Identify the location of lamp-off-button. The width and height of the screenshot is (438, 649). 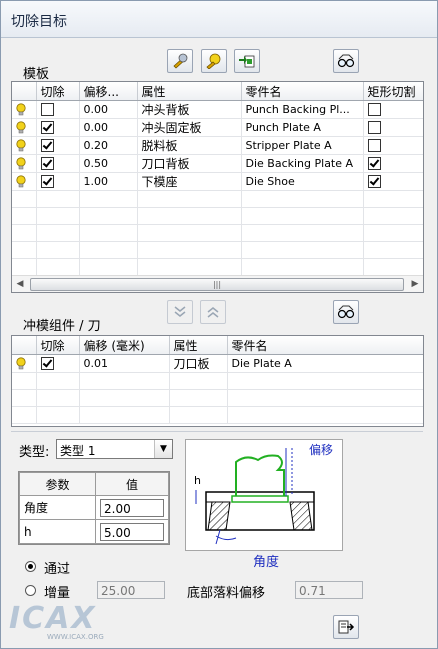
(214, 61).